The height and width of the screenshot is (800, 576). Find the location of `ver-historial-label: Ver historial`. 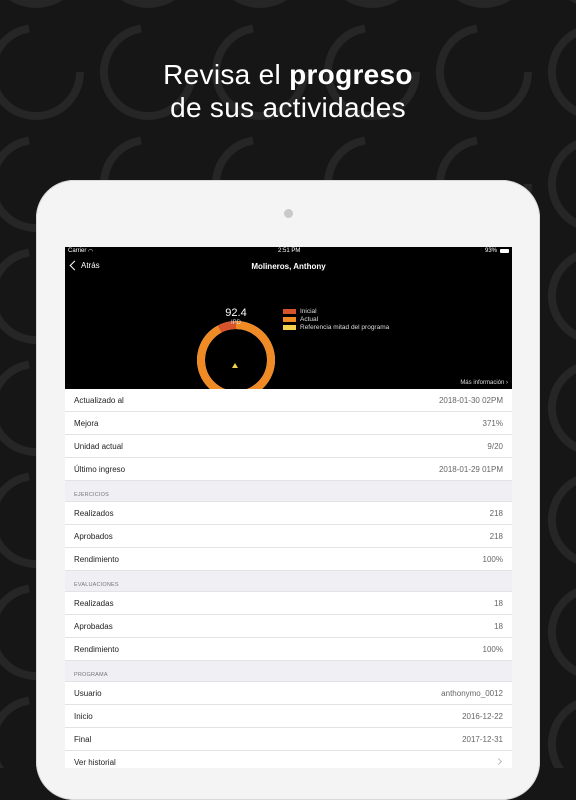

ver-historial-label: Ver historial is located at coordinates (95, 762).